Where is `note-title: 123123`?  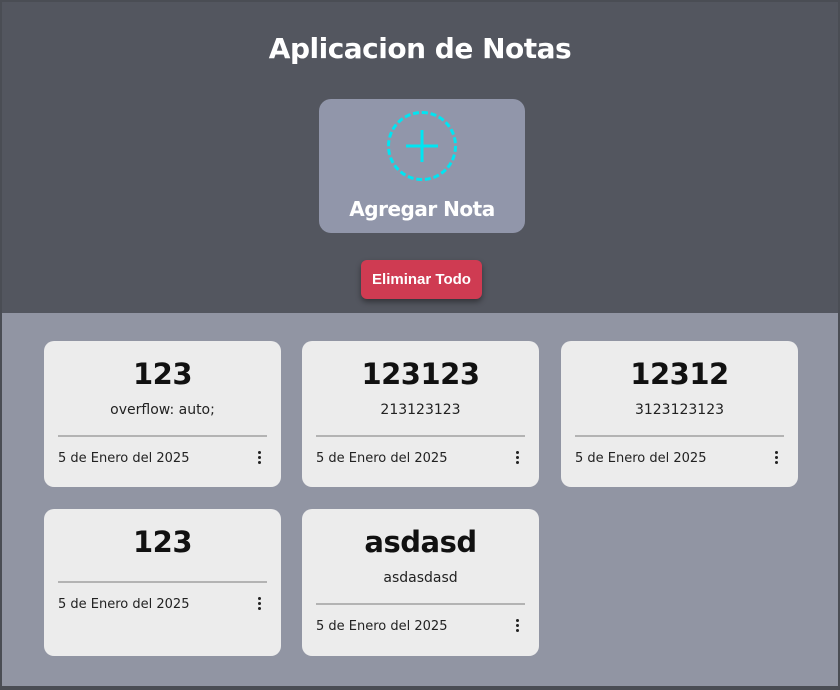 note-title: 123123 is located at coordinates (420, 374).